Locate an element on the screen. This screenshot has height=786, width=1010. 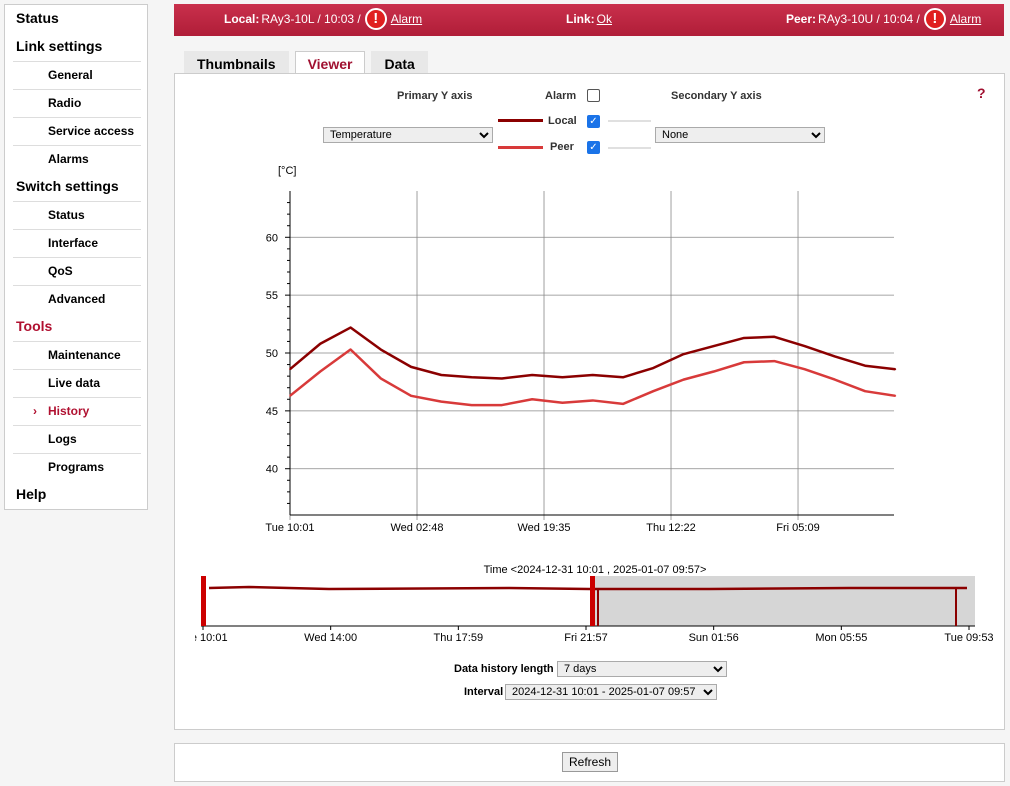
sidebar-item-label: Programs is located at coordinates (76, 467).